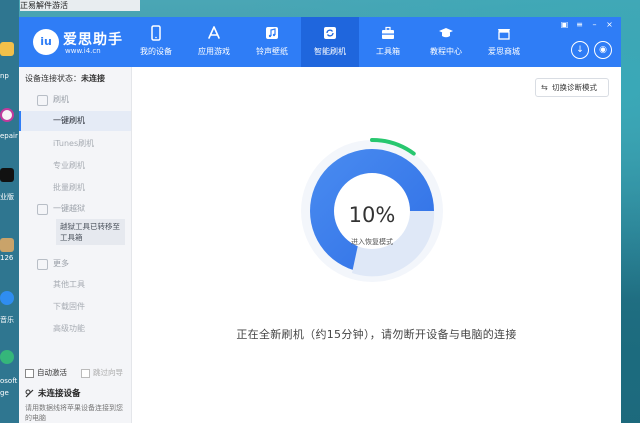 The width and height of the screenshot is (640, 423). I want to click on sidebar-item-pro-flash: 专业刷机, so click(75, 166).